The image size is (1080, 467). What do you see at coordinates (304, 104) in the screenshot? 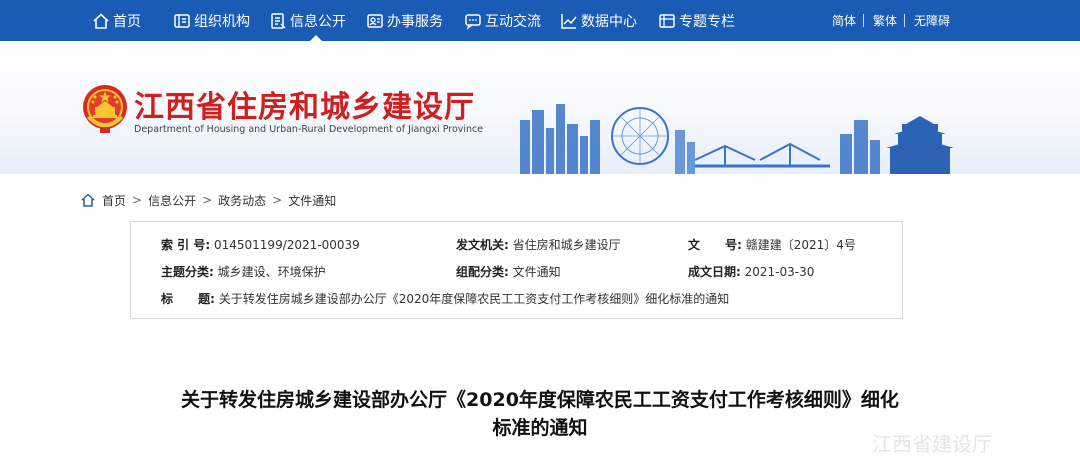
I see `site-title: 江西省住房和城乡建设厅` at bounding box center [304, 104].